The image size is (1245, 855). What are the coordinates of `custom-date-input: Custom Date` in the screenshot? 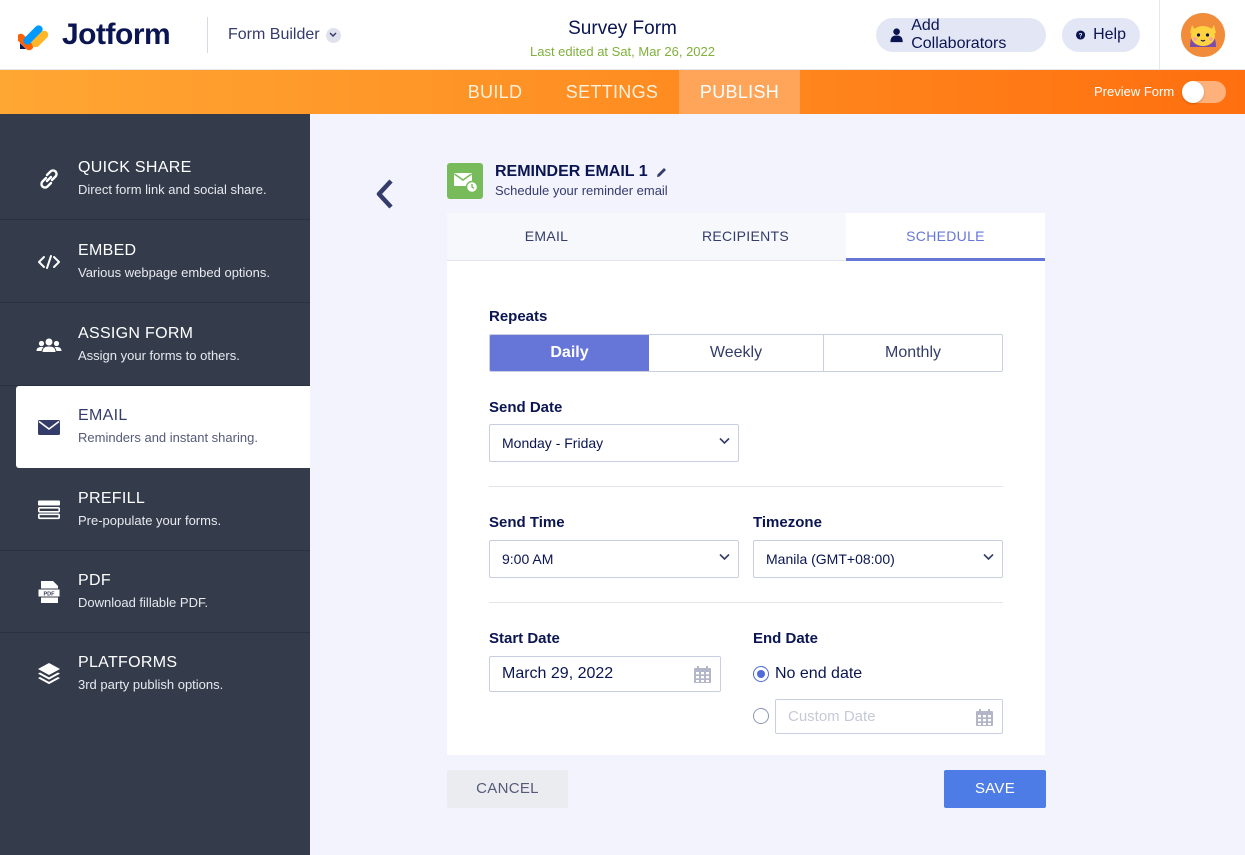 It's located at (889, 716).